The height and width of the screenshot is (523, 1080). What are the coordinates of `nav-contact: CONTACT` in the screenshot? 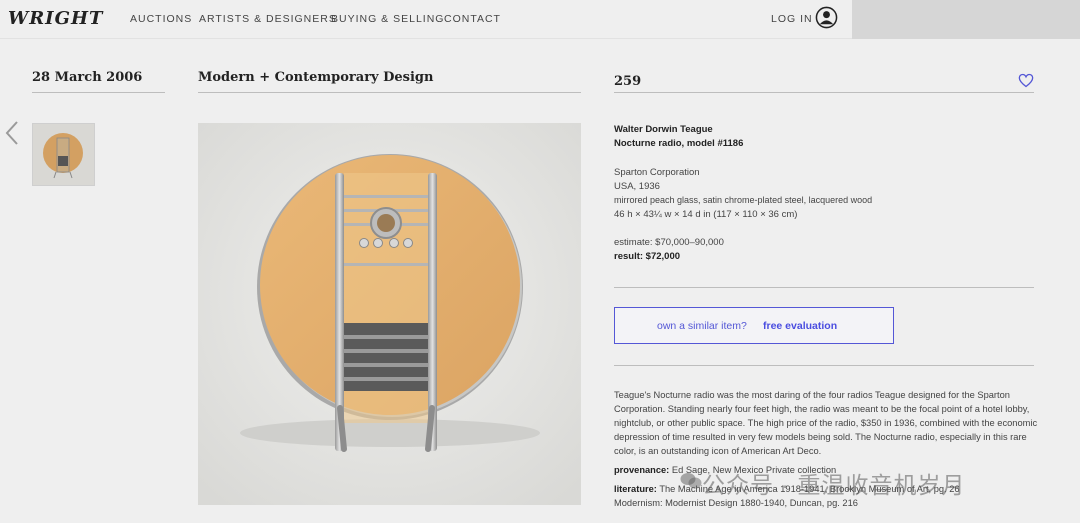 It's located at (472, 19).